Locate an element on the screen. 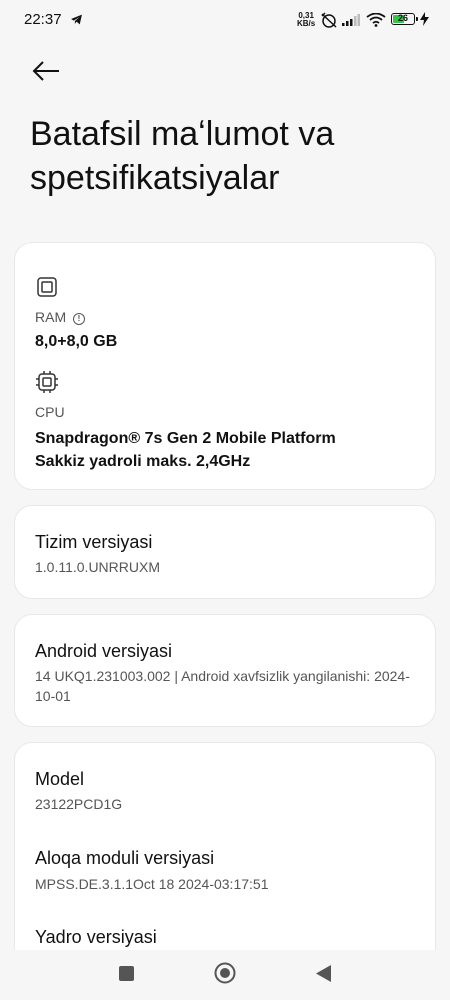 Image resolution: width=450 pixels, height=1000 pixels. charging-icon is located at coordinates (424, 19).